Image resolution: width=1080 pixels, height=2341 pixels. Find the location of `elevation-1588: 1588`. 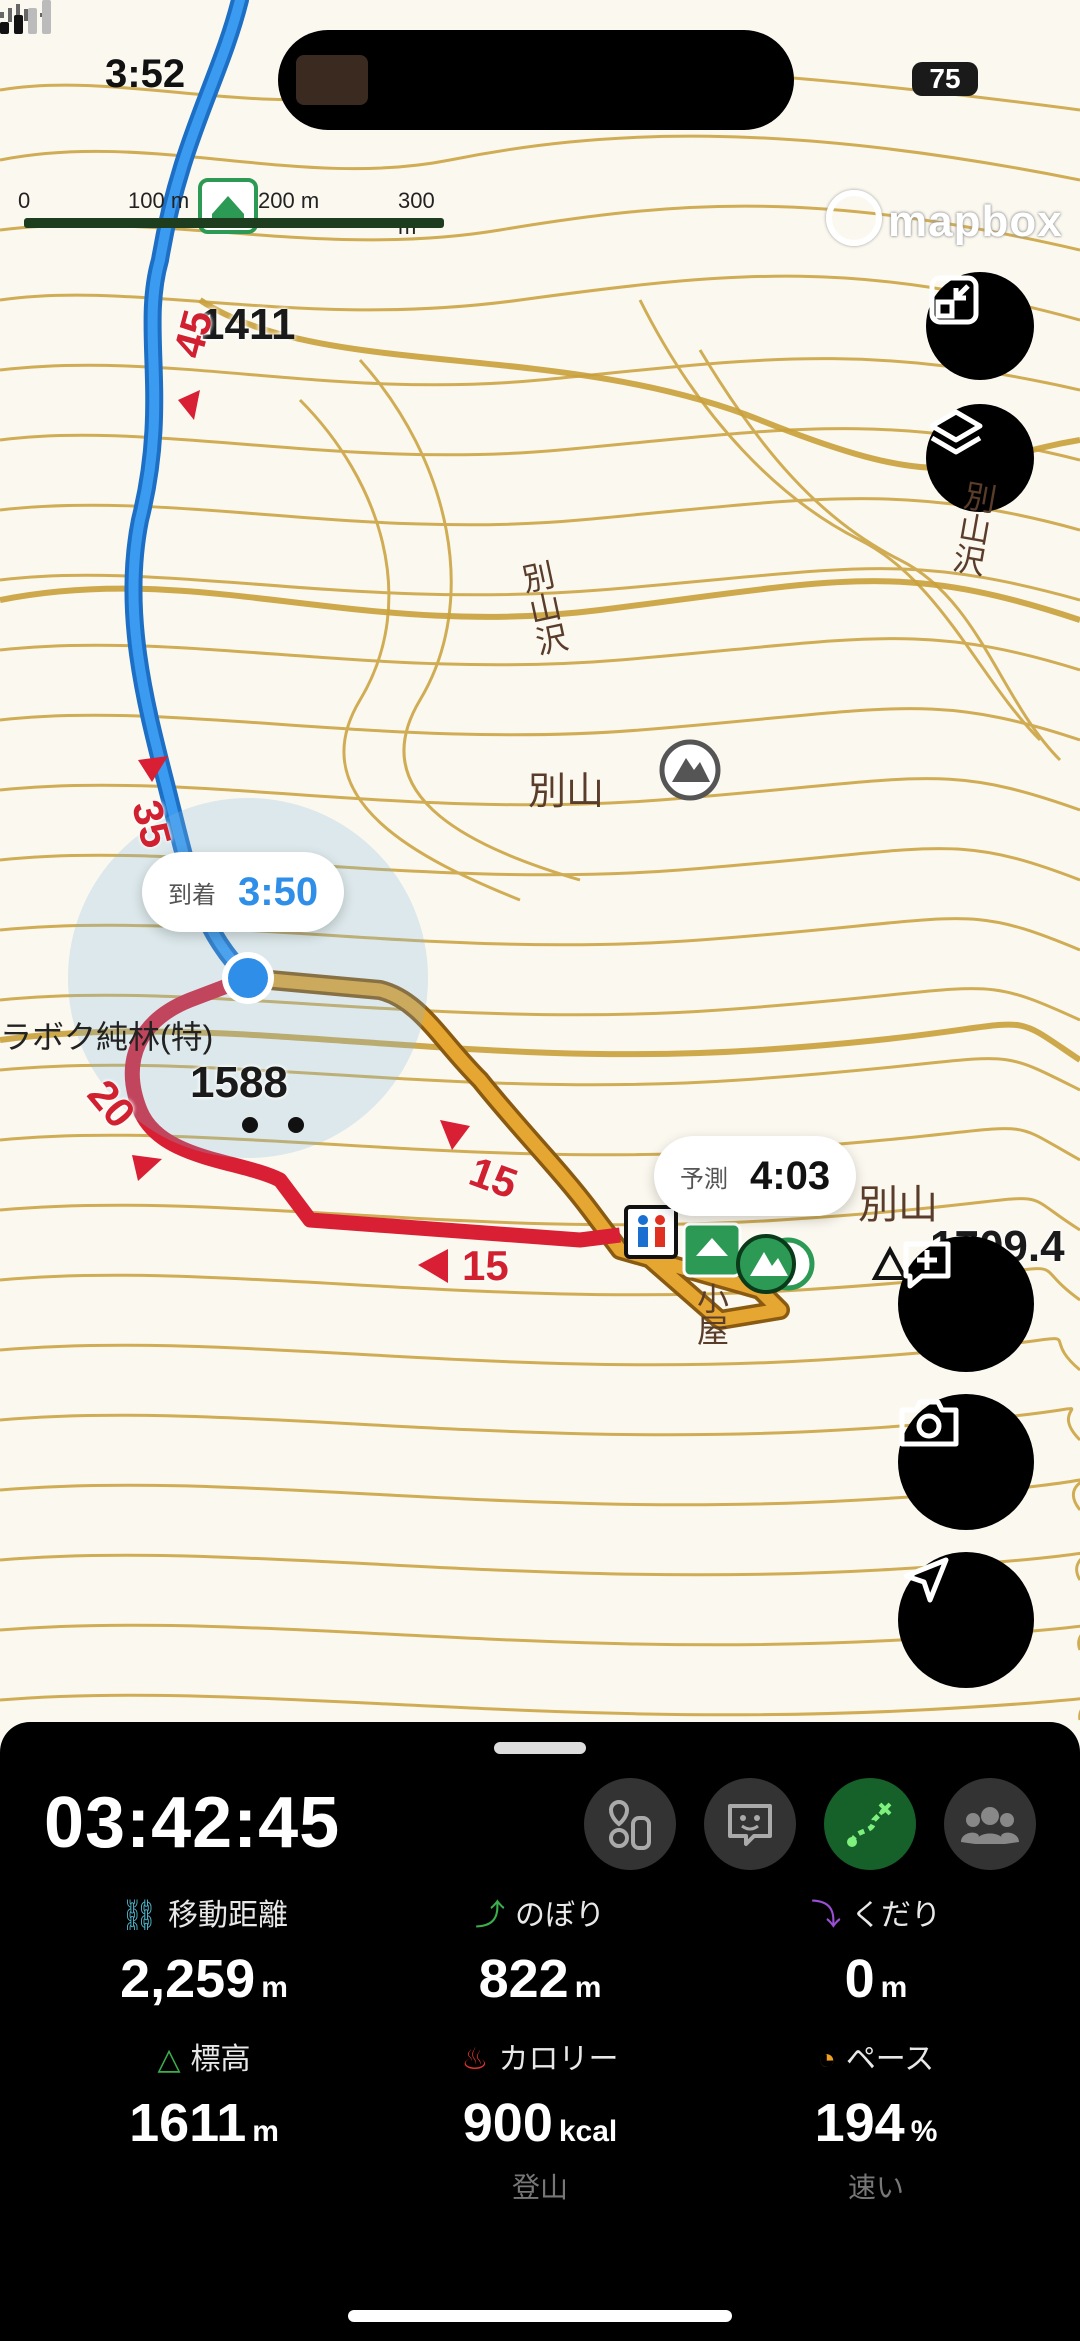

elevation-1588: 1588 is located at coordinates (239, 1082).